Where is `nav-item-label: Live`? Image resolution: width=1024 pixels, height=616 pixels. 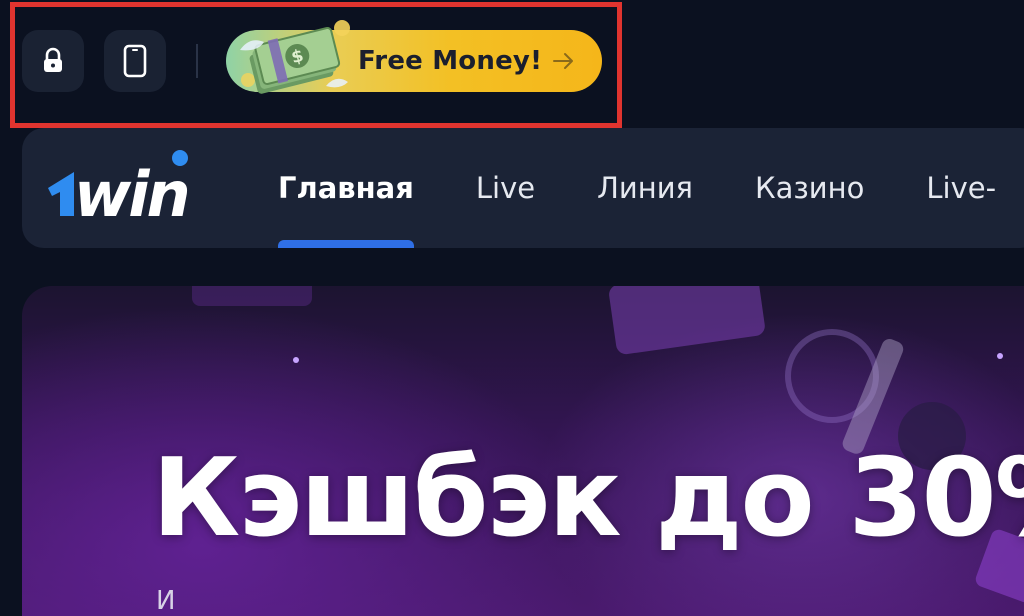
nav-item-label: Live is located at coordinates (505, 188).